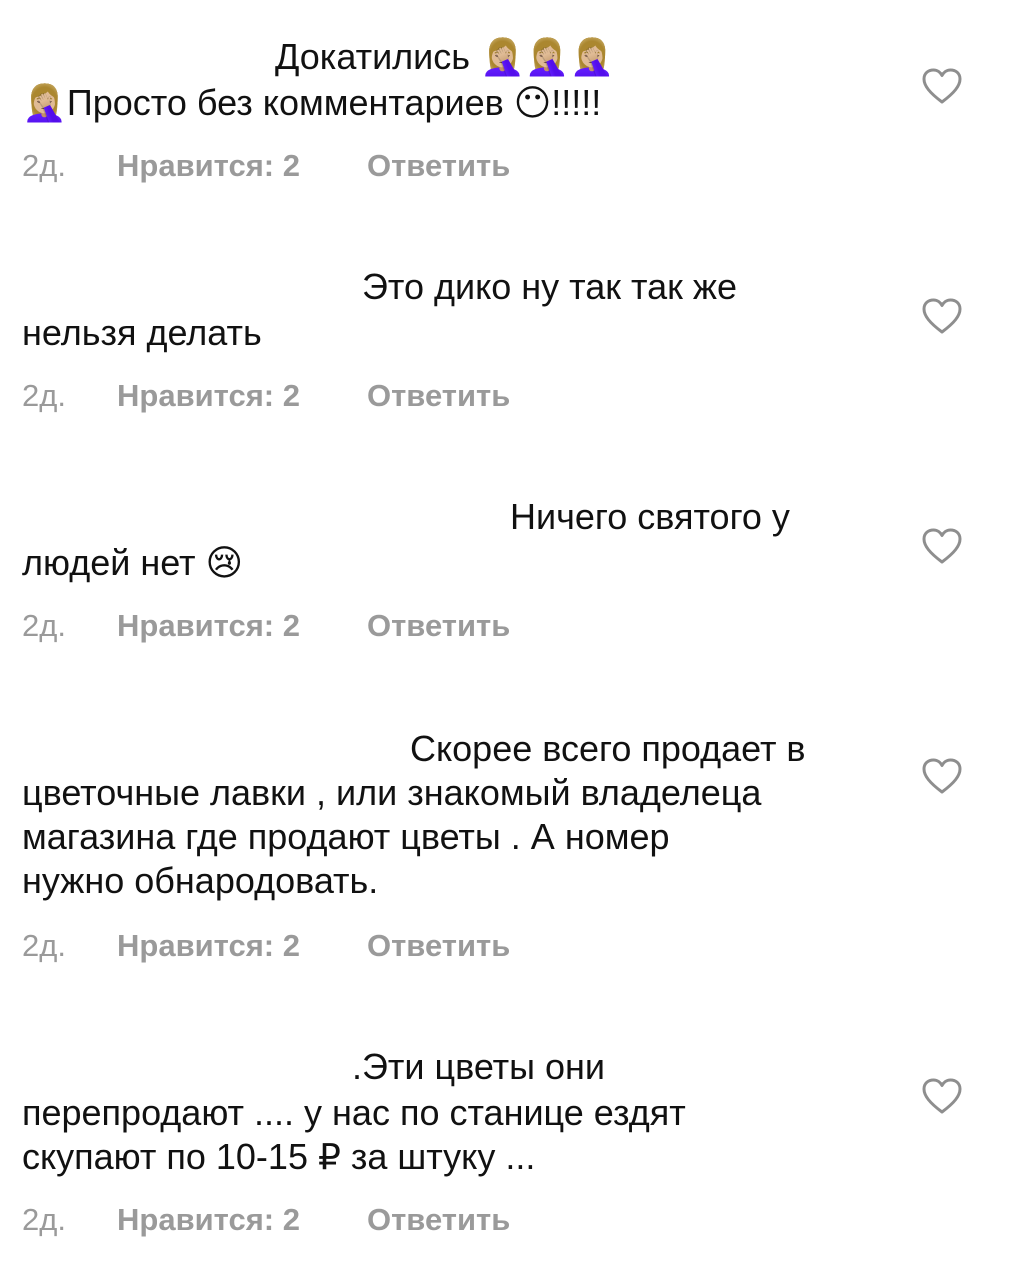  I want to click on comment-text-line: .Эти цветы они, so click(479, 1066).